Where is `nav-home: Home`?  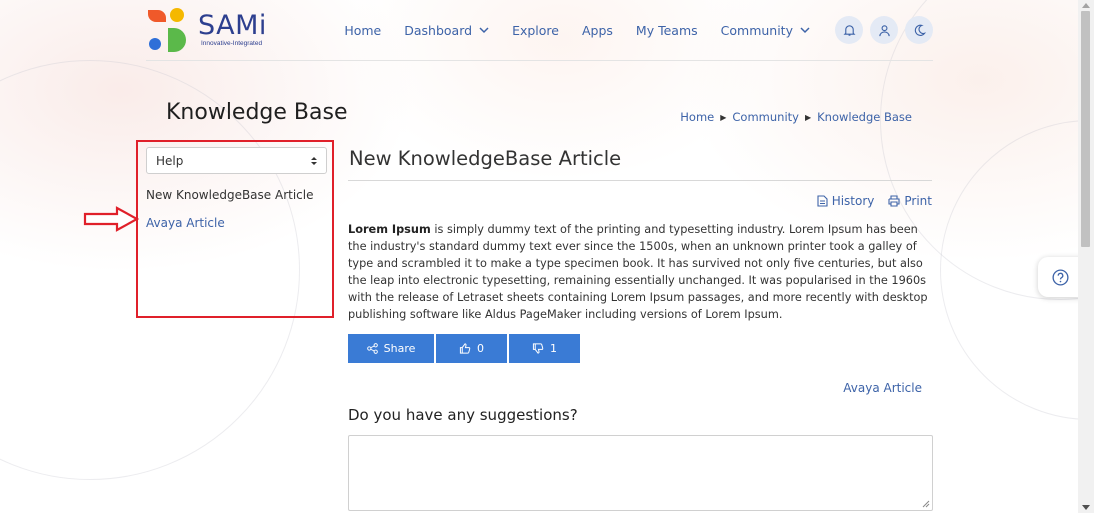
nav-home: Home is located at coordinates (362, 30).